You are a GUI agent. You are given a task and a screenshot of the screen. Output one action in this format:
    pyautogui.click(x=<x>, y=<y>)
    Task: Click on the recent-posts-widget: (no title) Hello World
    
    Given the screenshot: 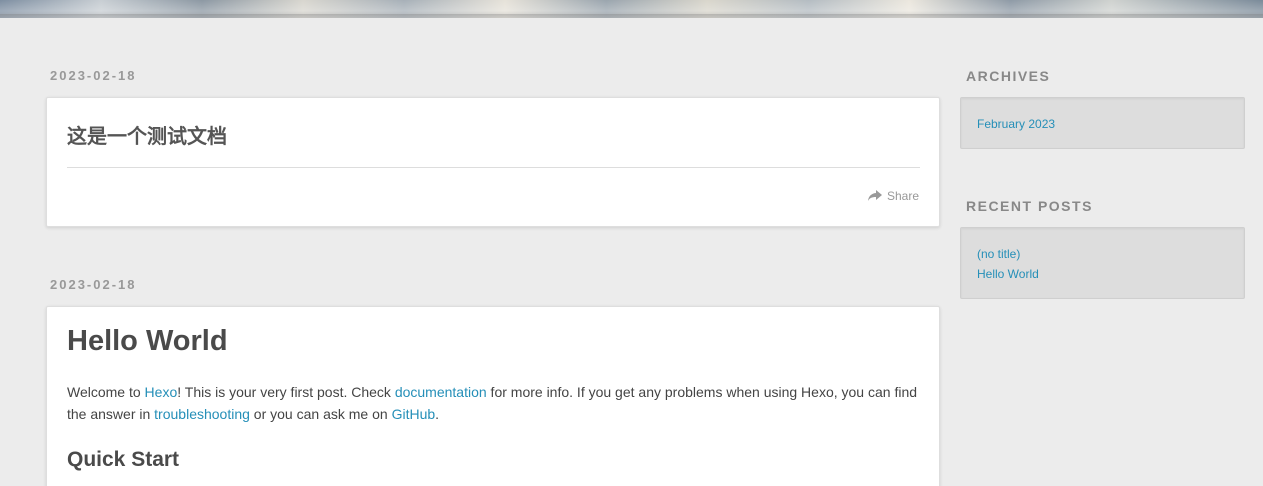 What is the action you would take?
    pyautogui.click(x=1102, y=263)
    